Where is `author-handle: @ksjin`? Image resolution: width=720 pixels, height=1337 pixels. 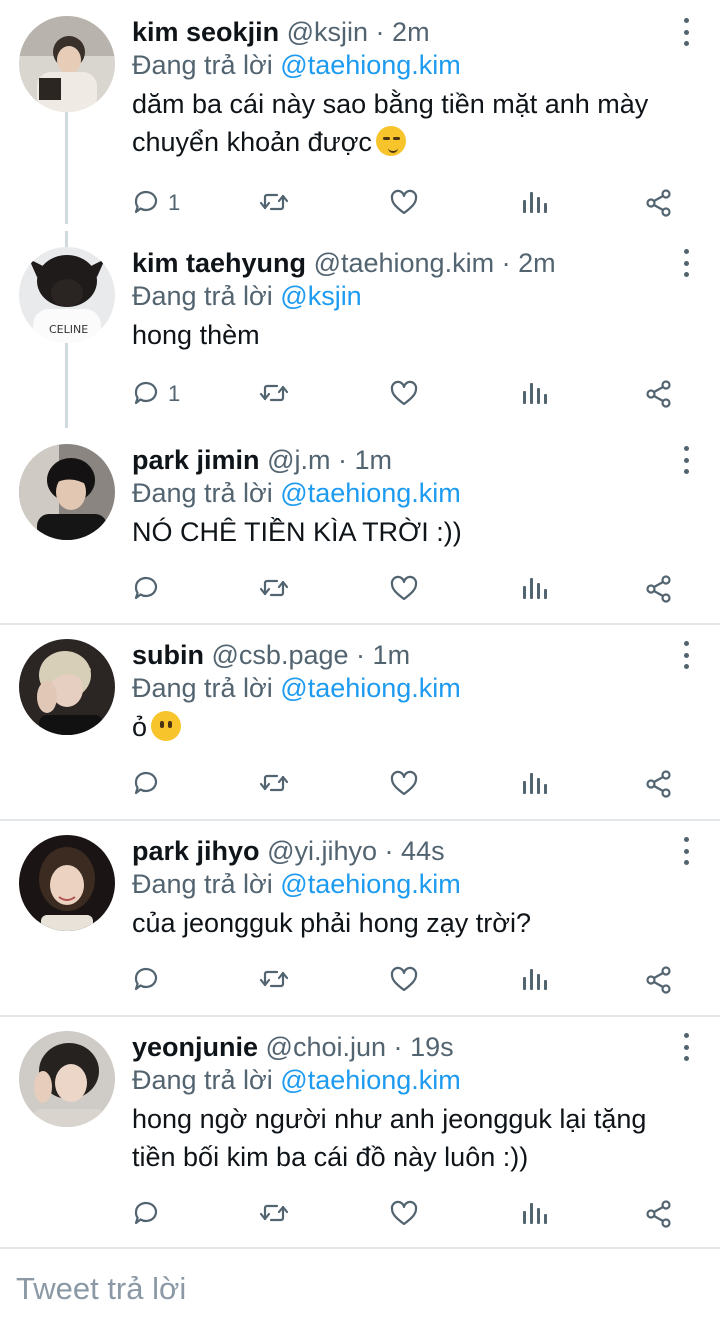 author-handle: @ksjin is located at coordinates (327, 32).